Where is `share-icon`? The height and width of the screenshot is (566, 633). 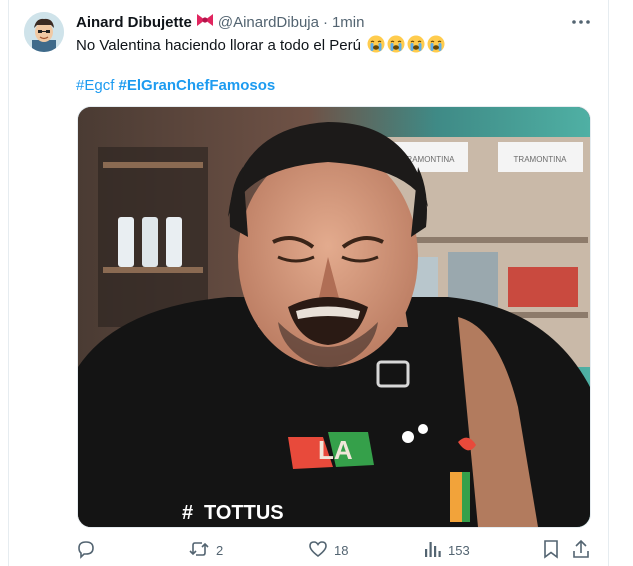 share-icon is located at coordinates (581, 550).